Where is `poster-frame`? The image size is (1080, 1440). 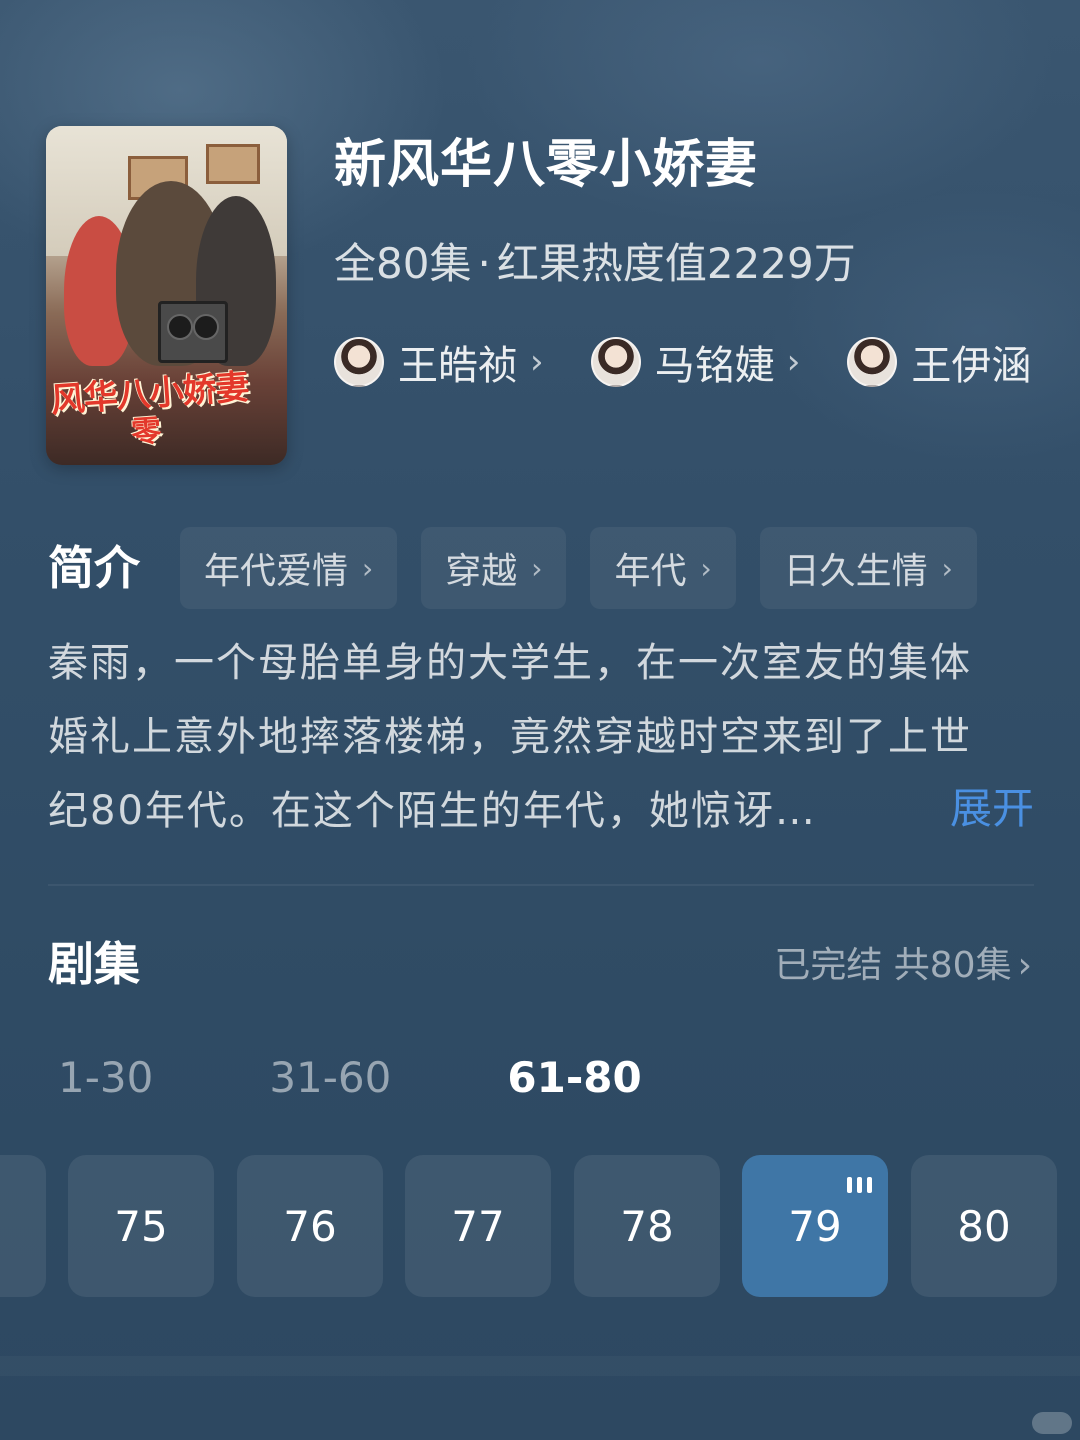 poster-frame is located at coordinates (233, 164).